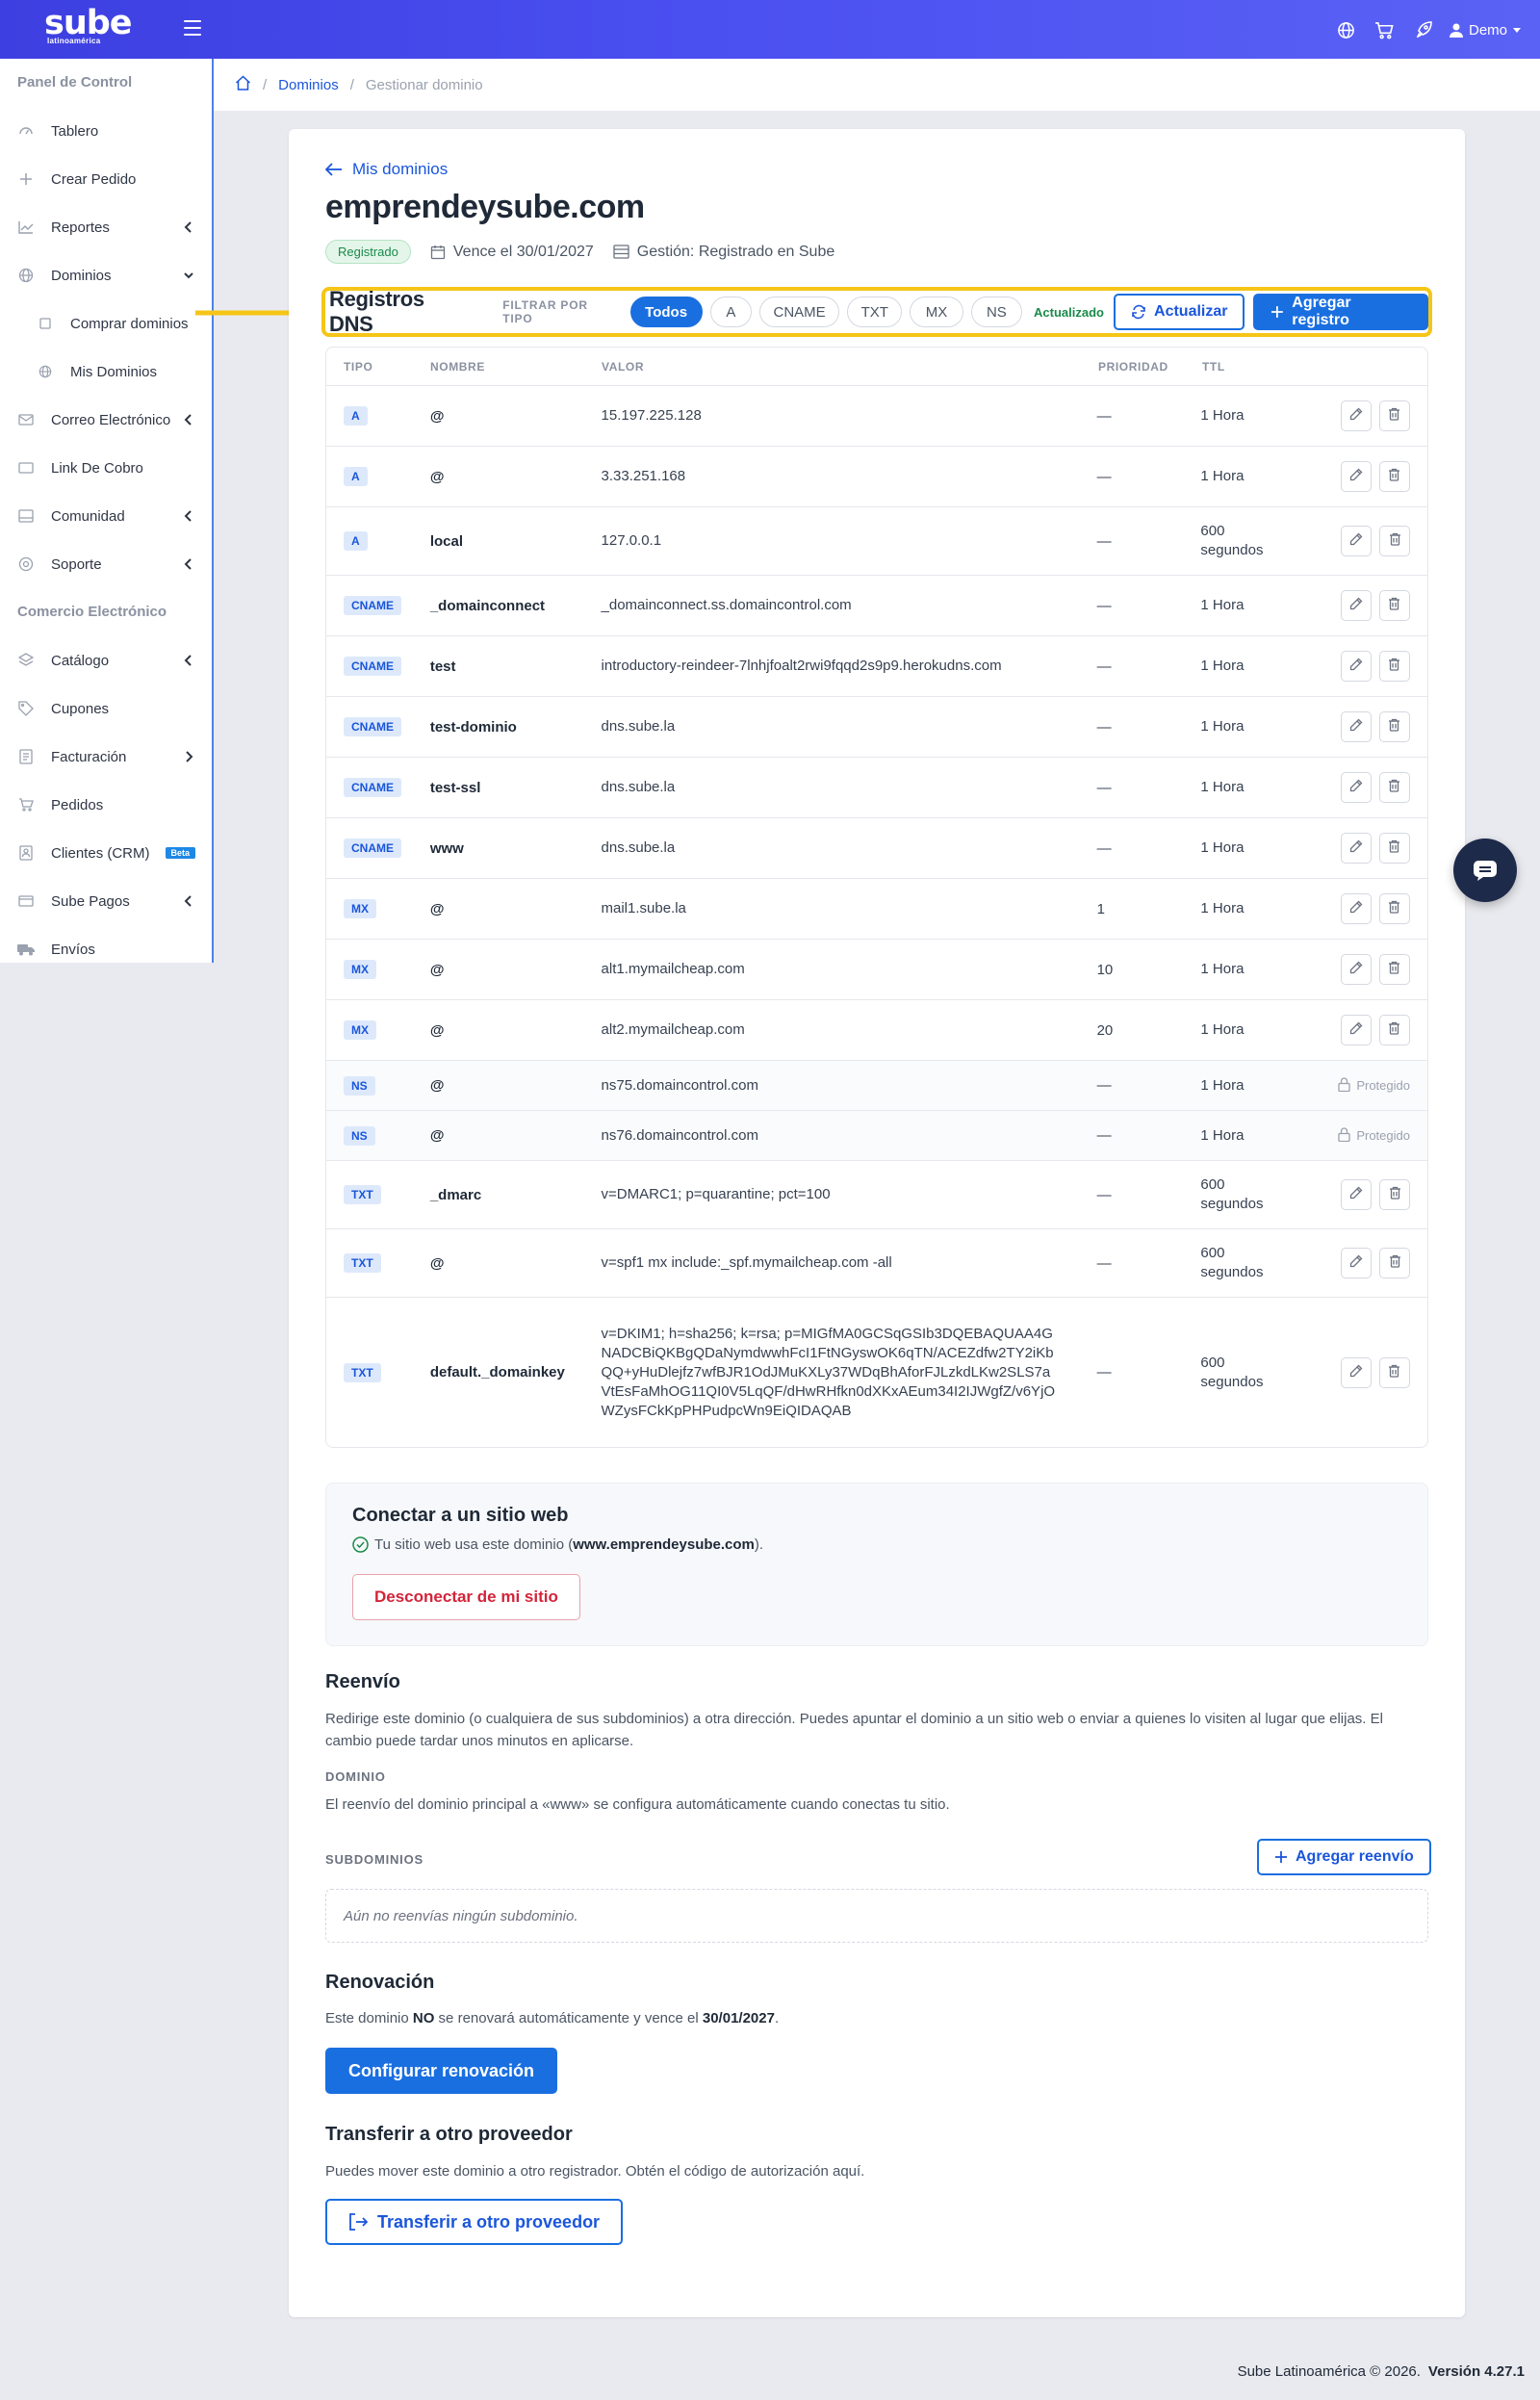  What do you see at coordinates (73, 949) in the screenshot?
I see `sidebar-item-label: Envíos` at bounding box center [73, 949].